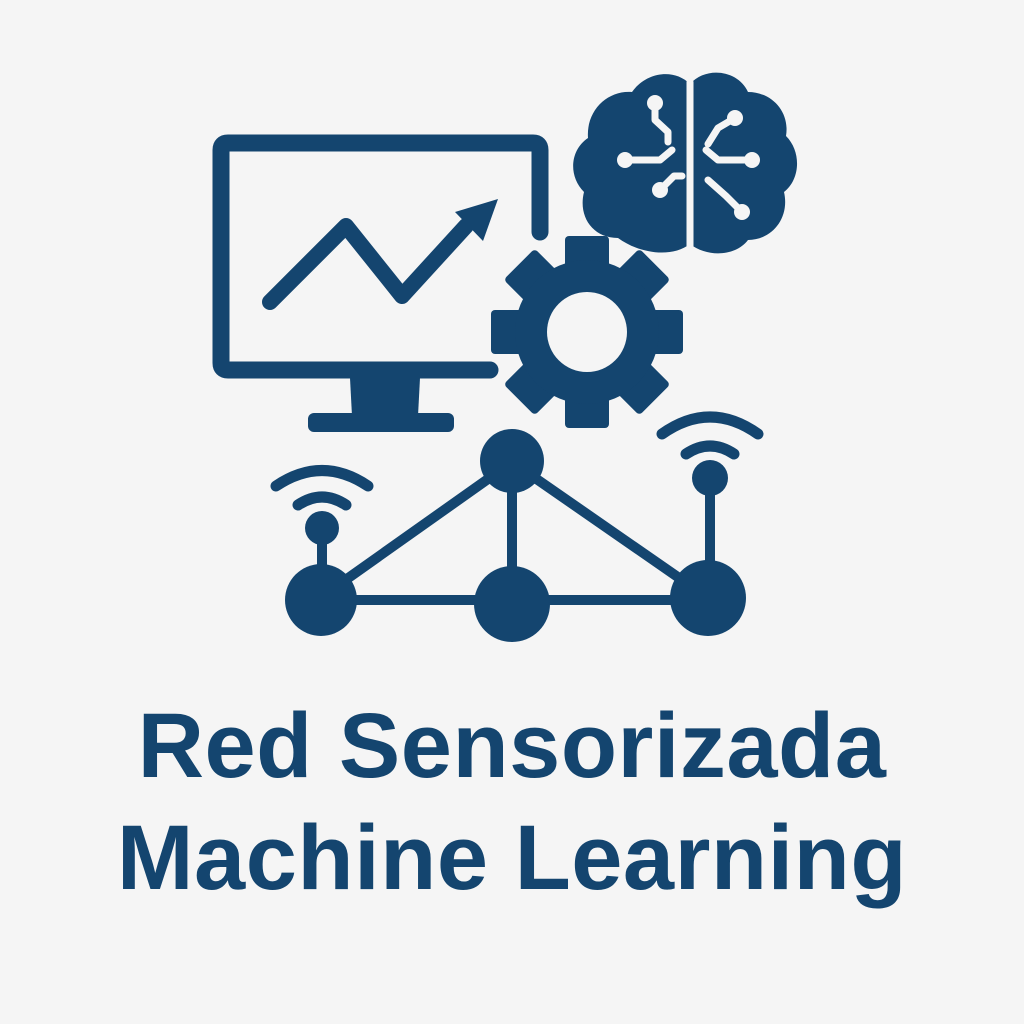 The width and height of the screenshot is (1024, 1024). What do you see at coordinates (708, 598) in the screenshot?
I see `network-node-right` at bounding box center [708, 598].